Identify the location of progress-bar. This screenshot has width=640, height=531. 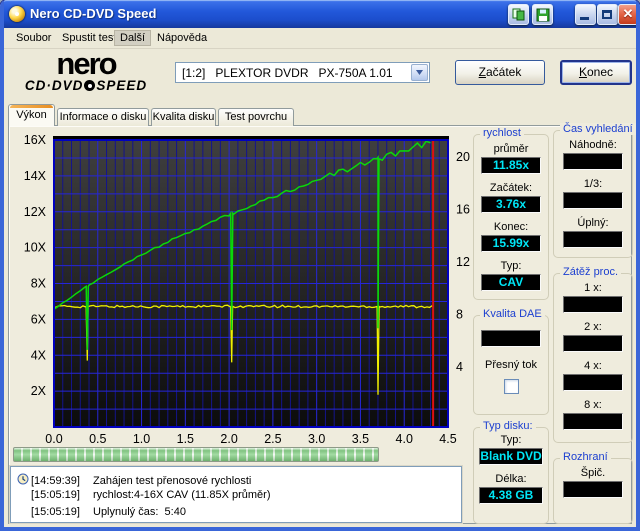
(196, 454).